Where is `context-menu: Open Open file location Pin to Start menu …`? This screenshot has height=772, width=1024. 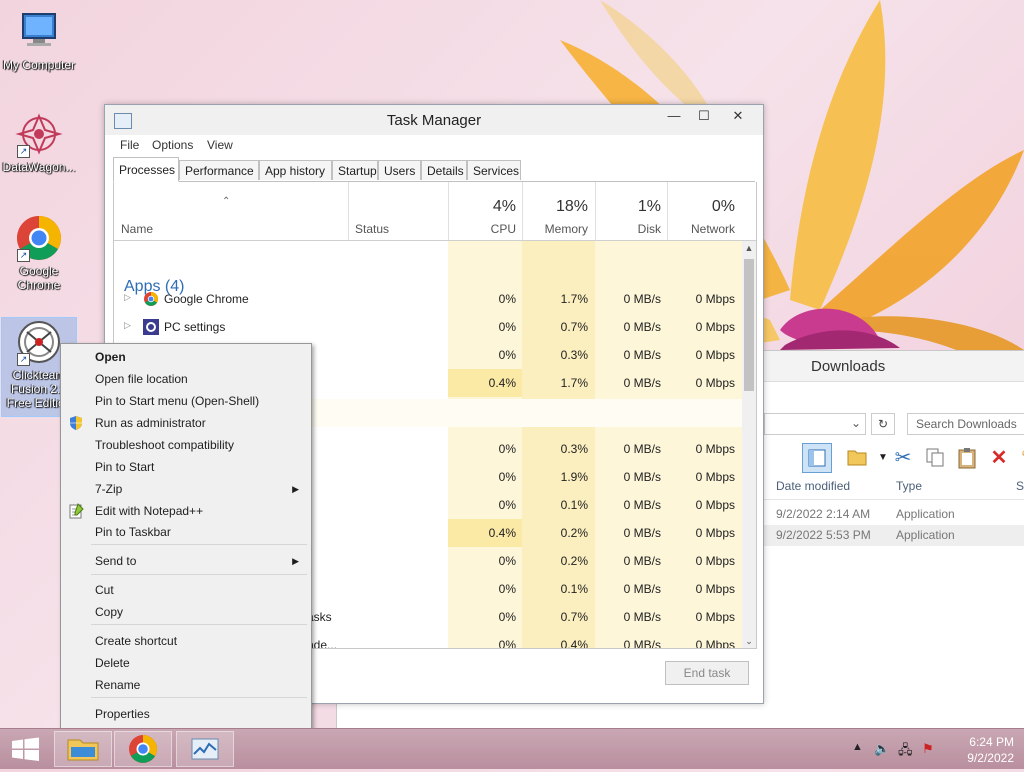
context-menu: Open Open file location Pin to Start menu … is located at coordinates (186, 536).